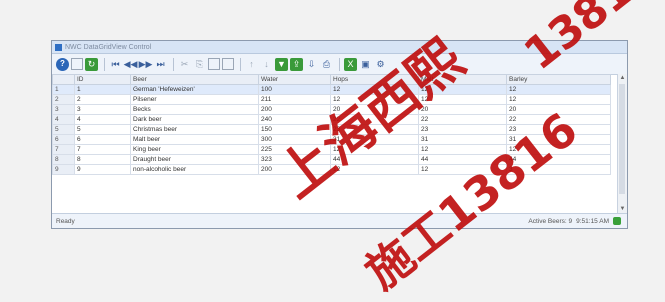 The image size is (665, 302). I want to click on print-icon: ⎙, so click(326, 64).